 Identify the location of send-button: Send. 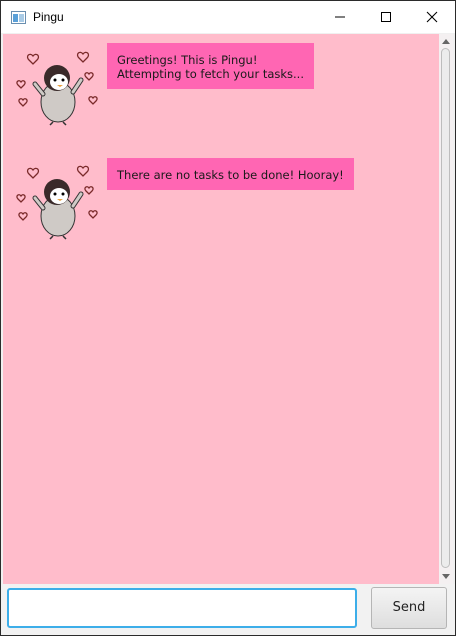
(409, 608).